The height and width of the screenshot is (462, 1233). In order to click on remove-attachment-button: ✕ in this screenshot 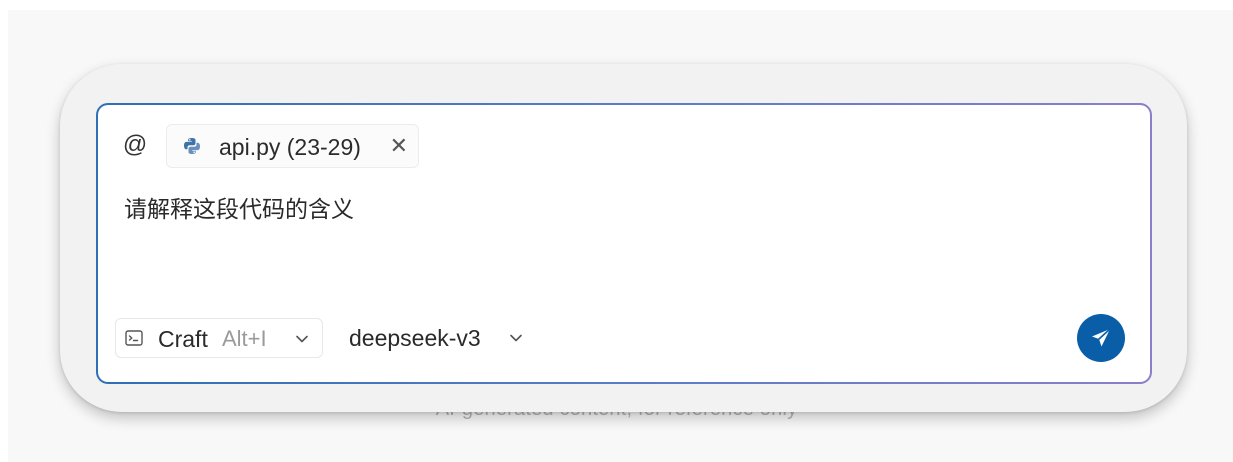, I will do `click(399, 147)`.